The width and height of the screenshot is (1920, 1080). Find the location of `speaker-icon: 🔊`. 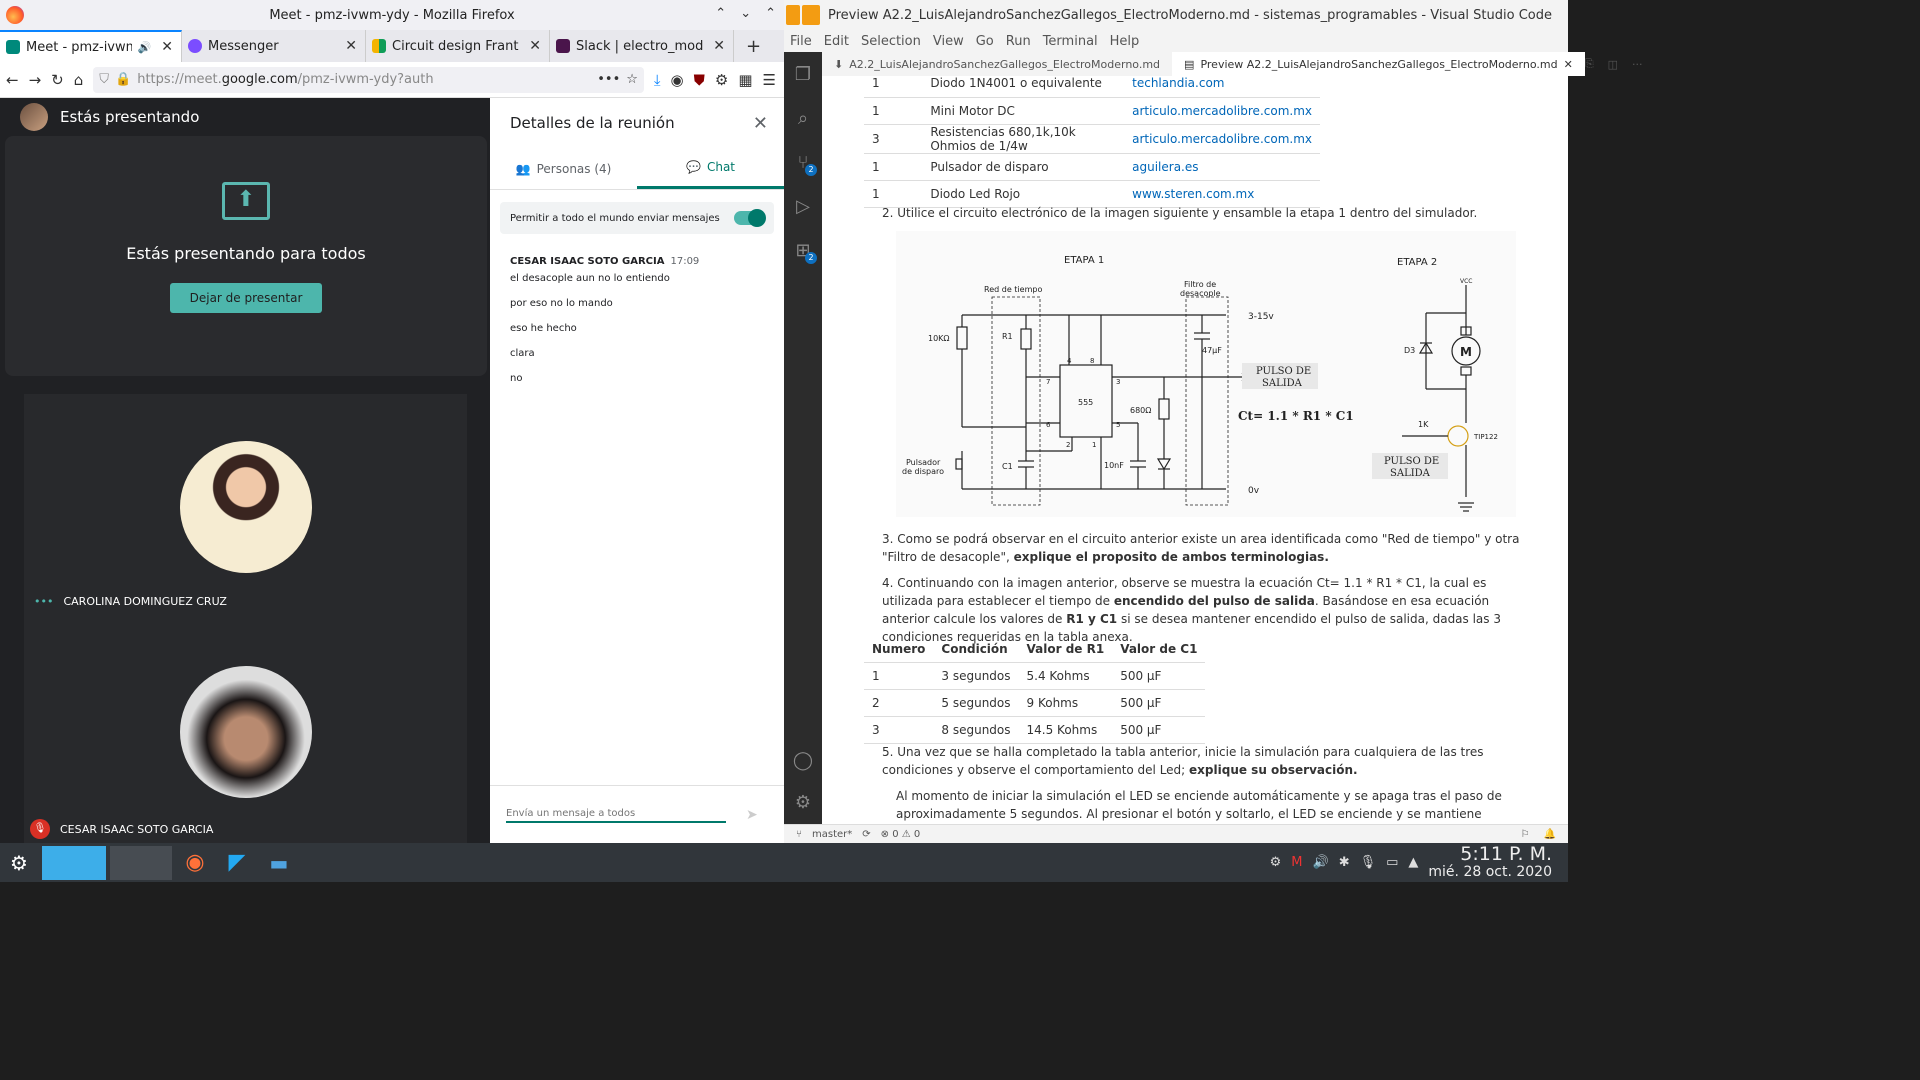

speaker-icon: 🔊 is located at coordinates (145, 47).